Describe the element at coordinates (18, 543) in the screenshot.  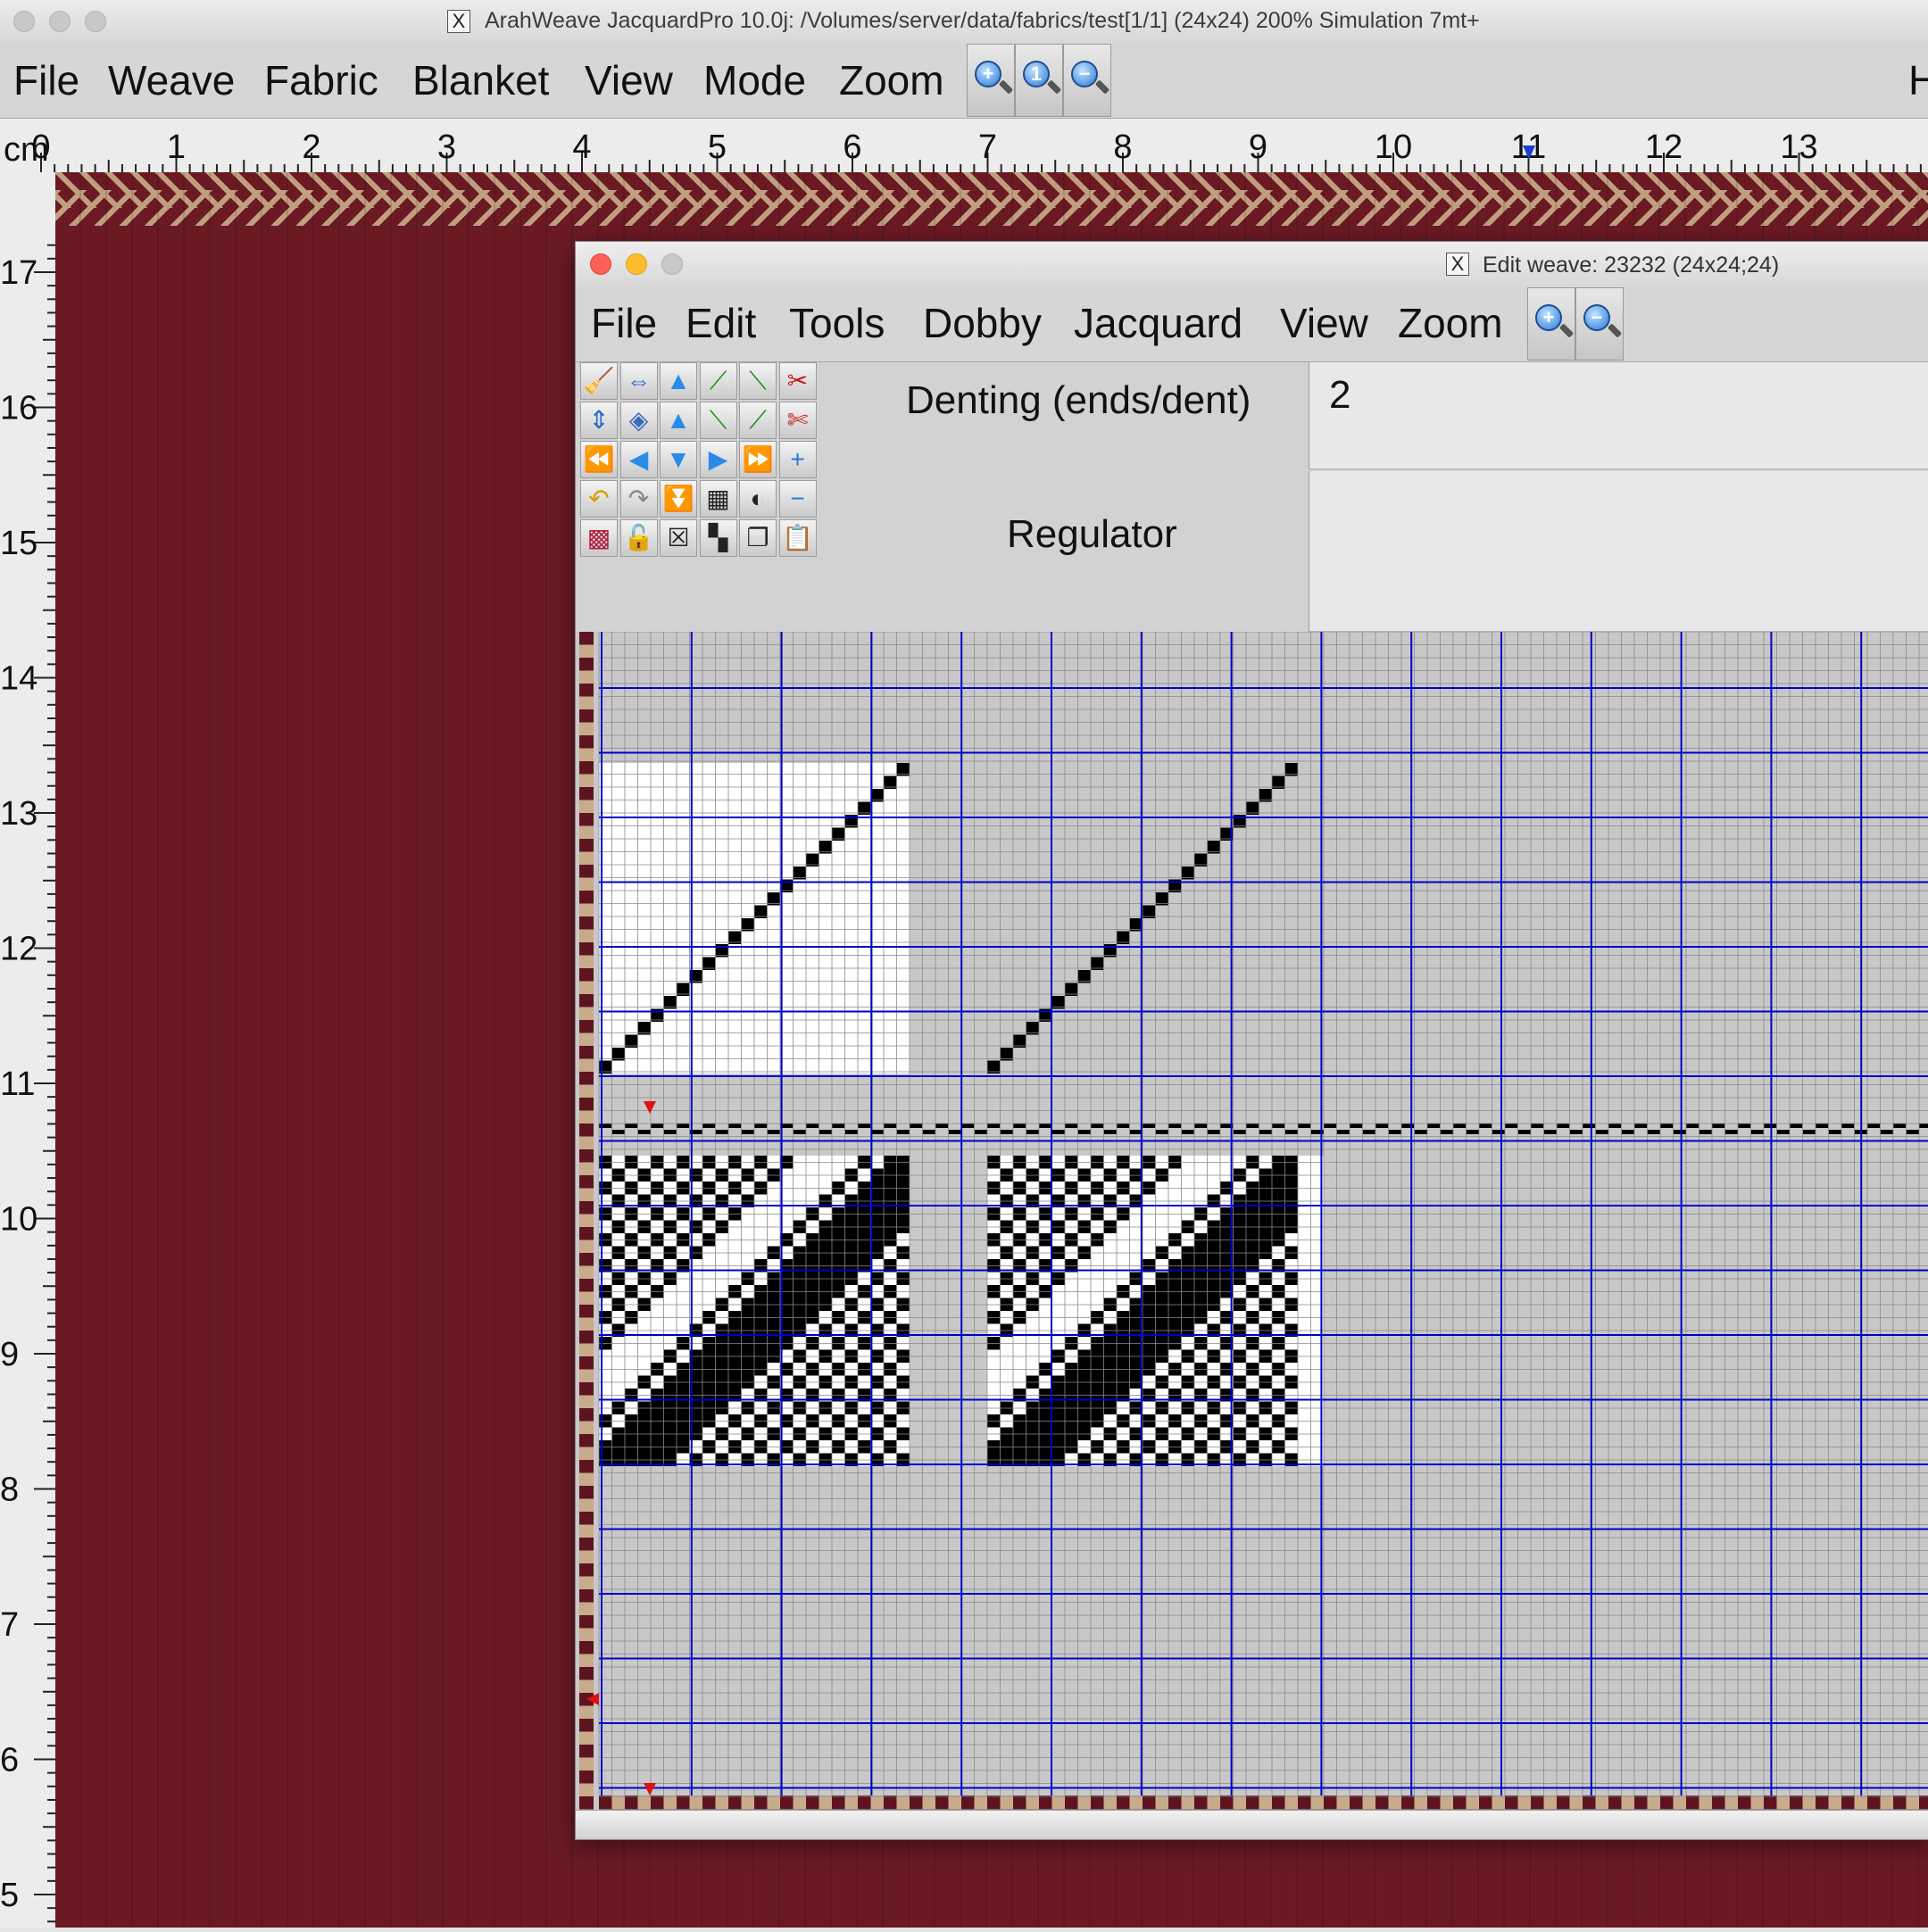
I see `ruler-tick-label: 15` at that location.